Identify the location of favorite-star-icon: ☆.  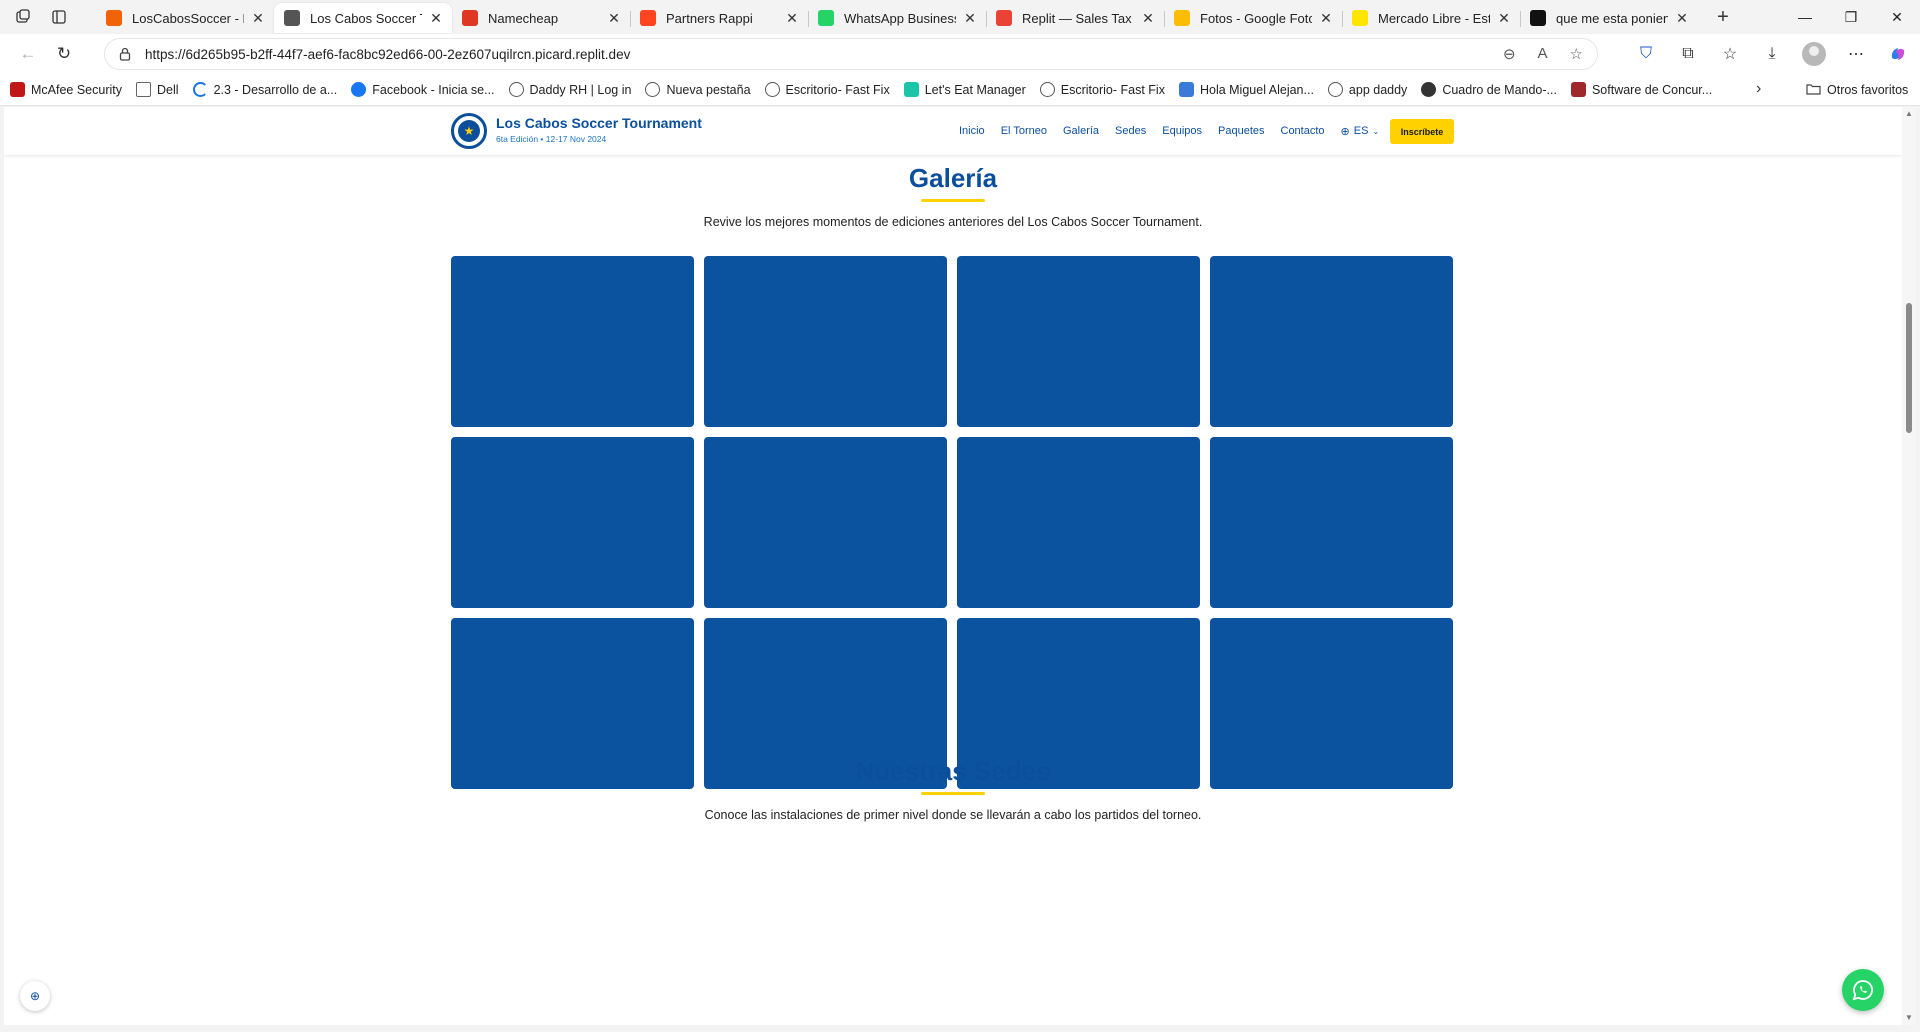
(1576, 54).